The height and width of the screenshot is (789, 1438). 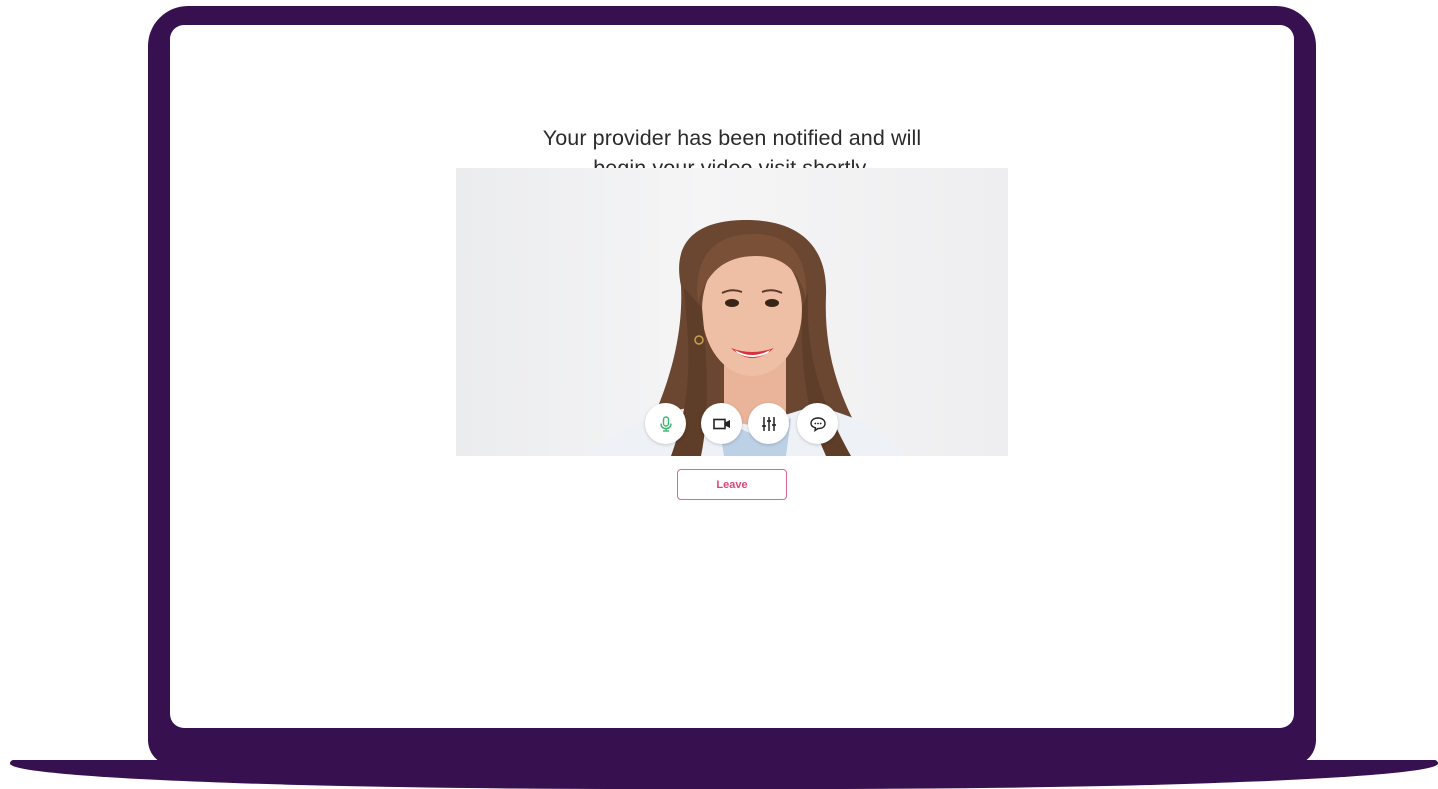 I want to click on self-video-preview, so click(x=732, y=312).